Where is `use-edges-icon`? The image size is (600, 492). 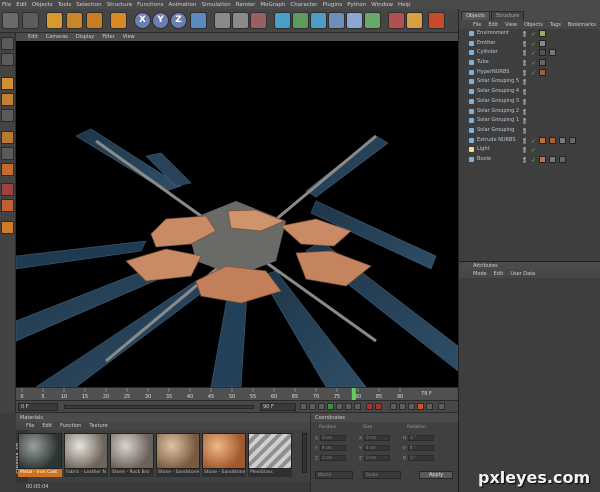
use-edges-icon is located at coordinates (7, 99).